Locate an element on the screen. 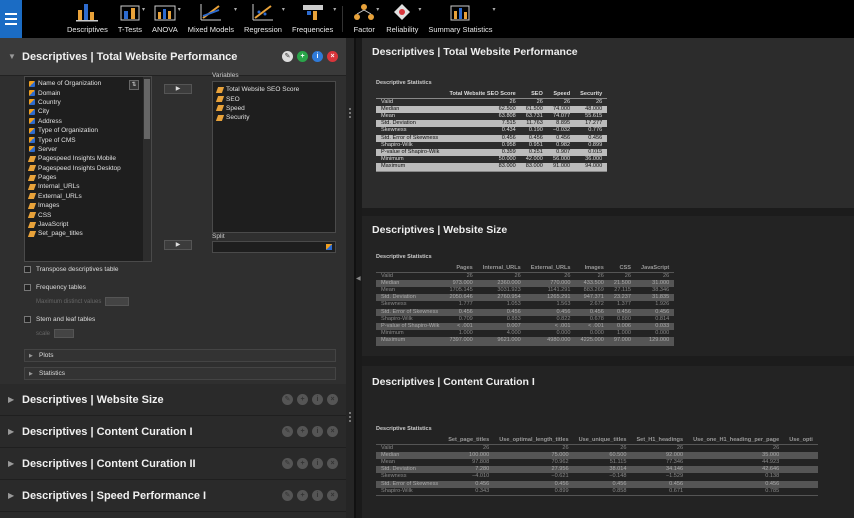  max-distinct-label: Maximum distinct values is located at coordinates (69, 301).